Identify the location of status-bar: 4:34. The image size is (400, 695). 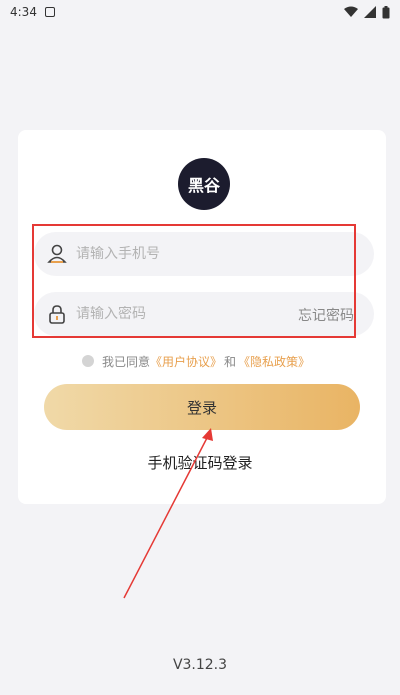
(200, 12).